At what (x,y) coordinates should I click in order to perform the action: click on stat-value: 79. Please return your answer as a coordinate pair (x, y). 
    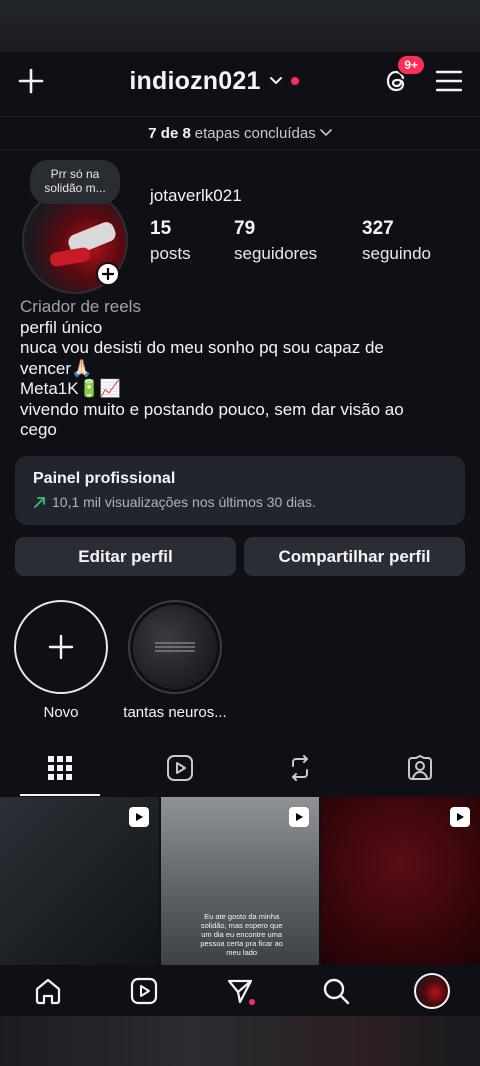
    Looking at the image, I should click on (245, 228).